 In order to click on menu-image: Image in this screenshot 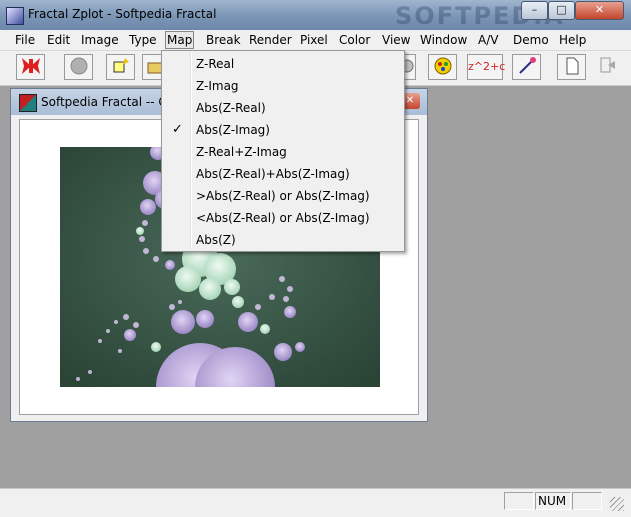, I will do `click(100, 40)`.